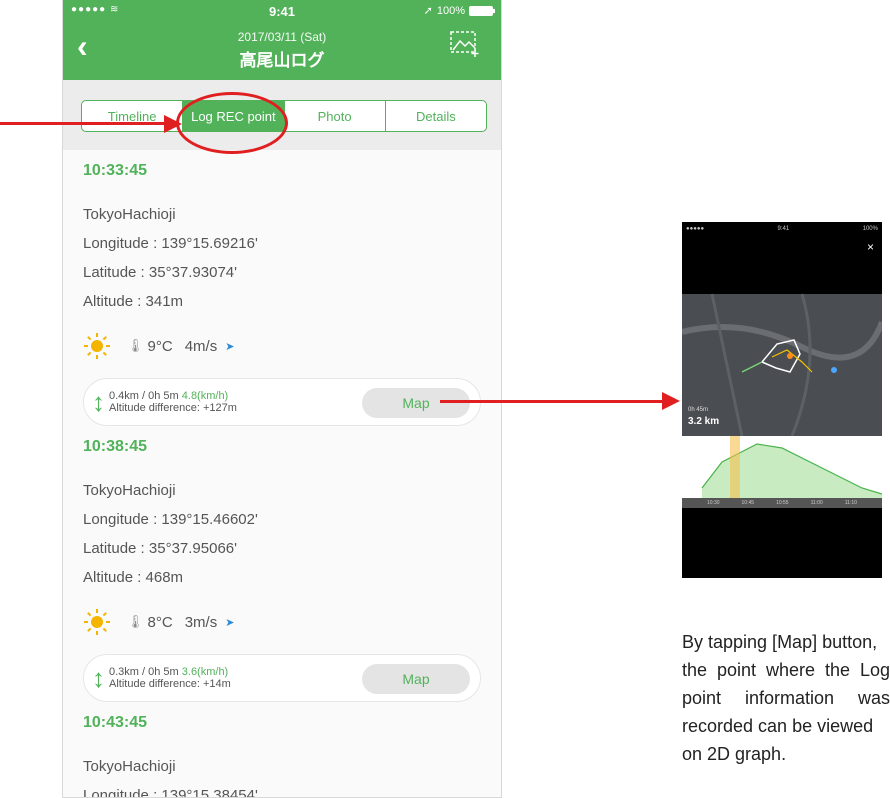  Describe the element at coordinates (335, 116) in the screenshot. I see `tab-photo: Photo` at that location.